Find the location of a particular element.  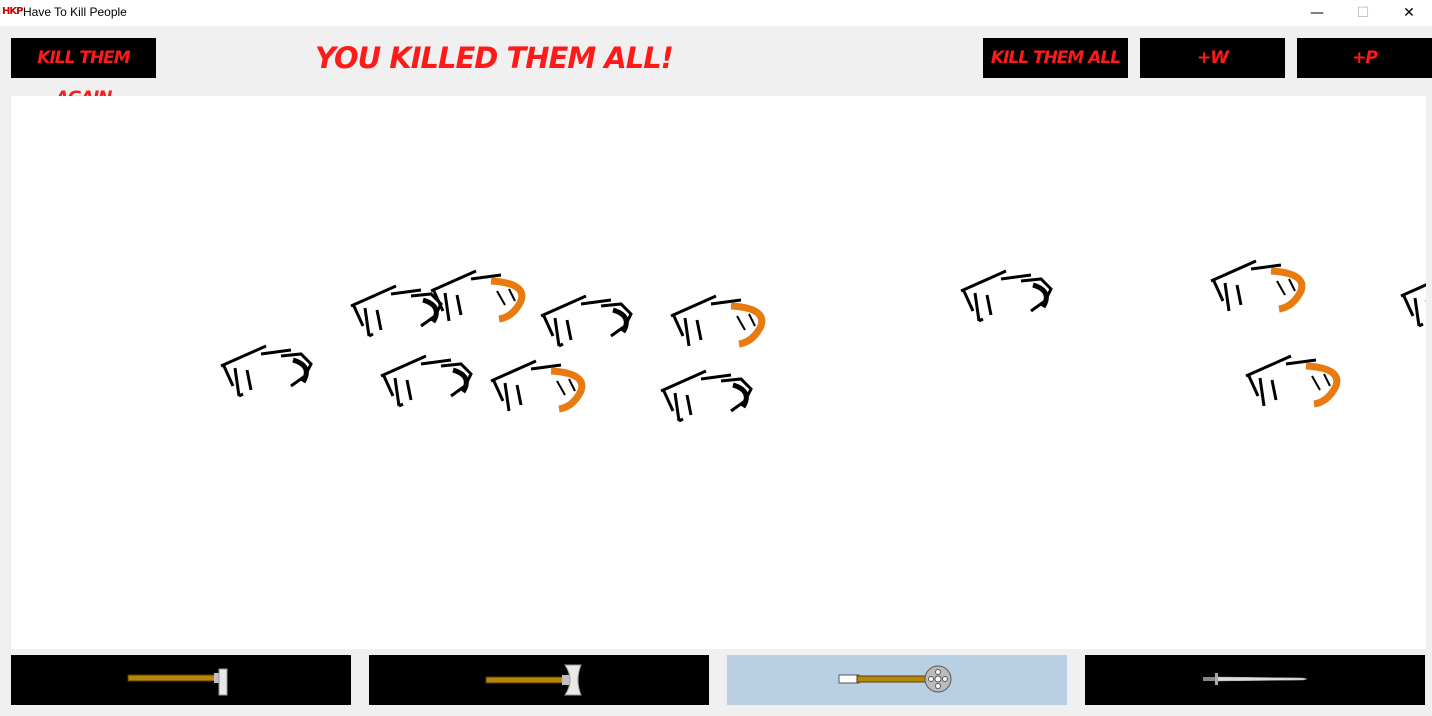

axe-icon is located at coordinates (177, 682).